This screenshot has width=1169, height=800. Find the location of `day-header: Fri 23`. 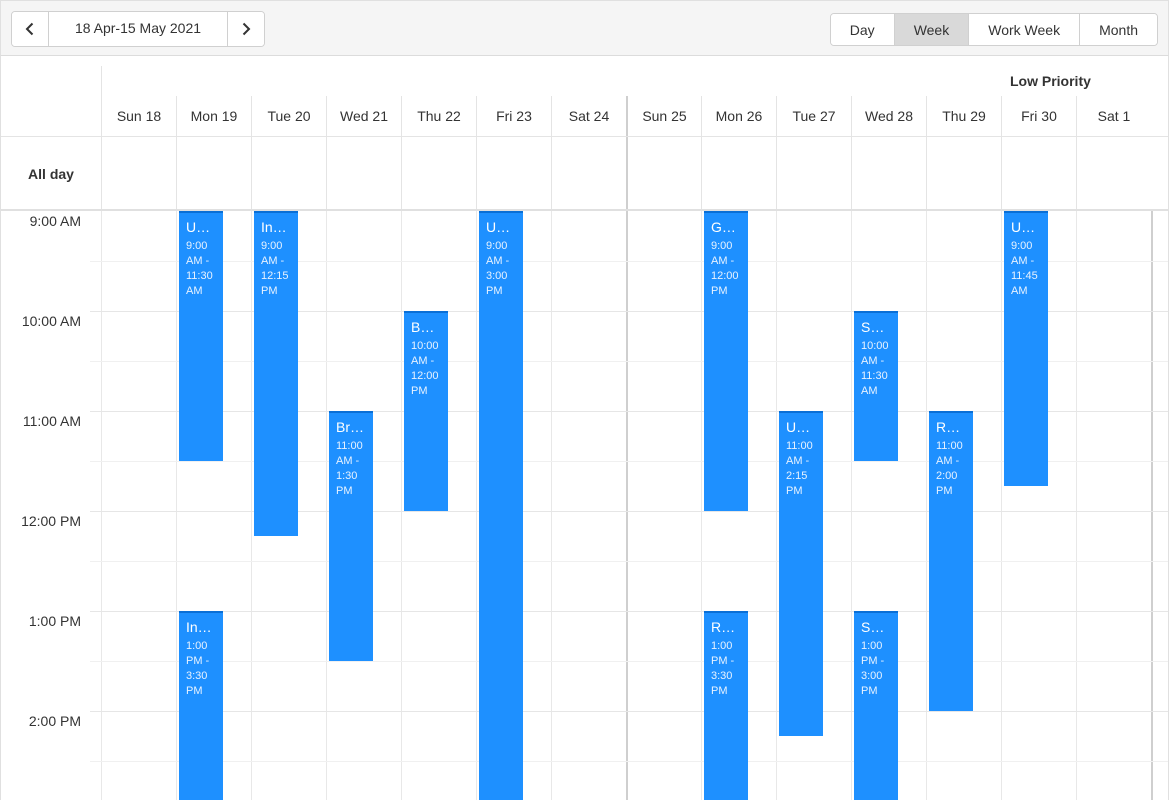

day-header: Fri 23 is located at coordinates (513, 116).